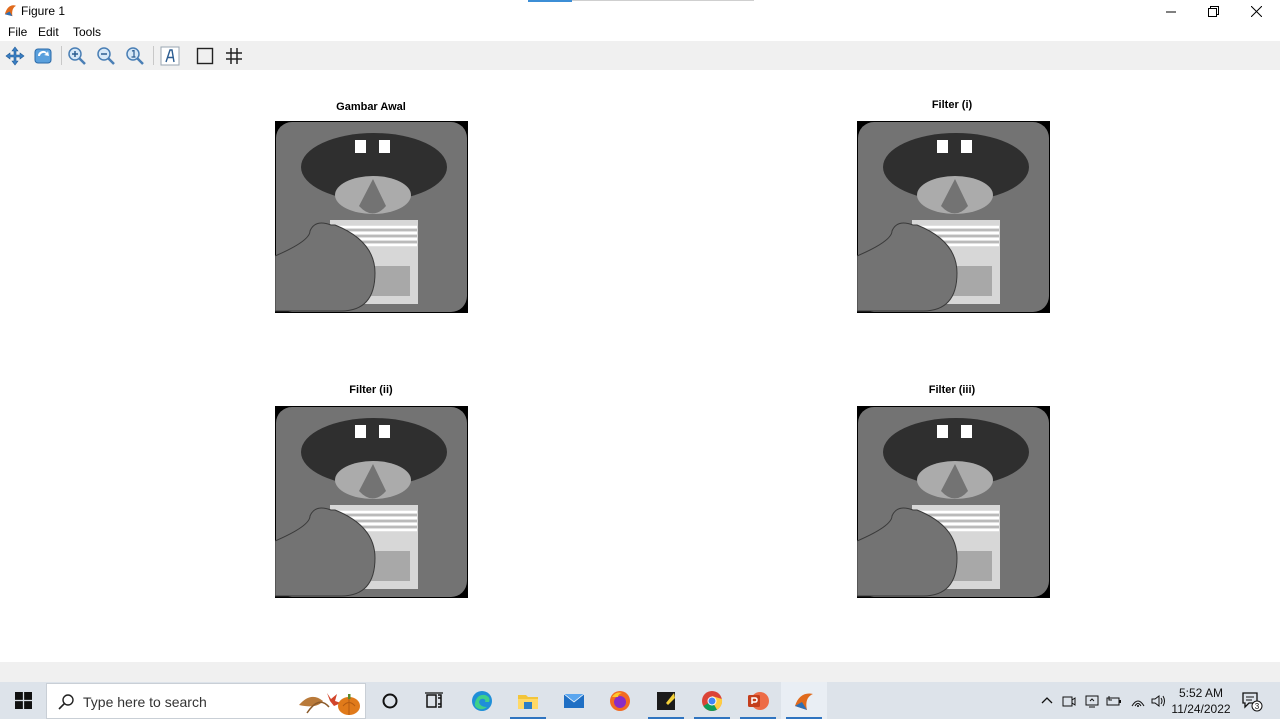 The width and height of the screenshot is (1280, 719). I want to click on tray-meet-now, so click(1069, 700).